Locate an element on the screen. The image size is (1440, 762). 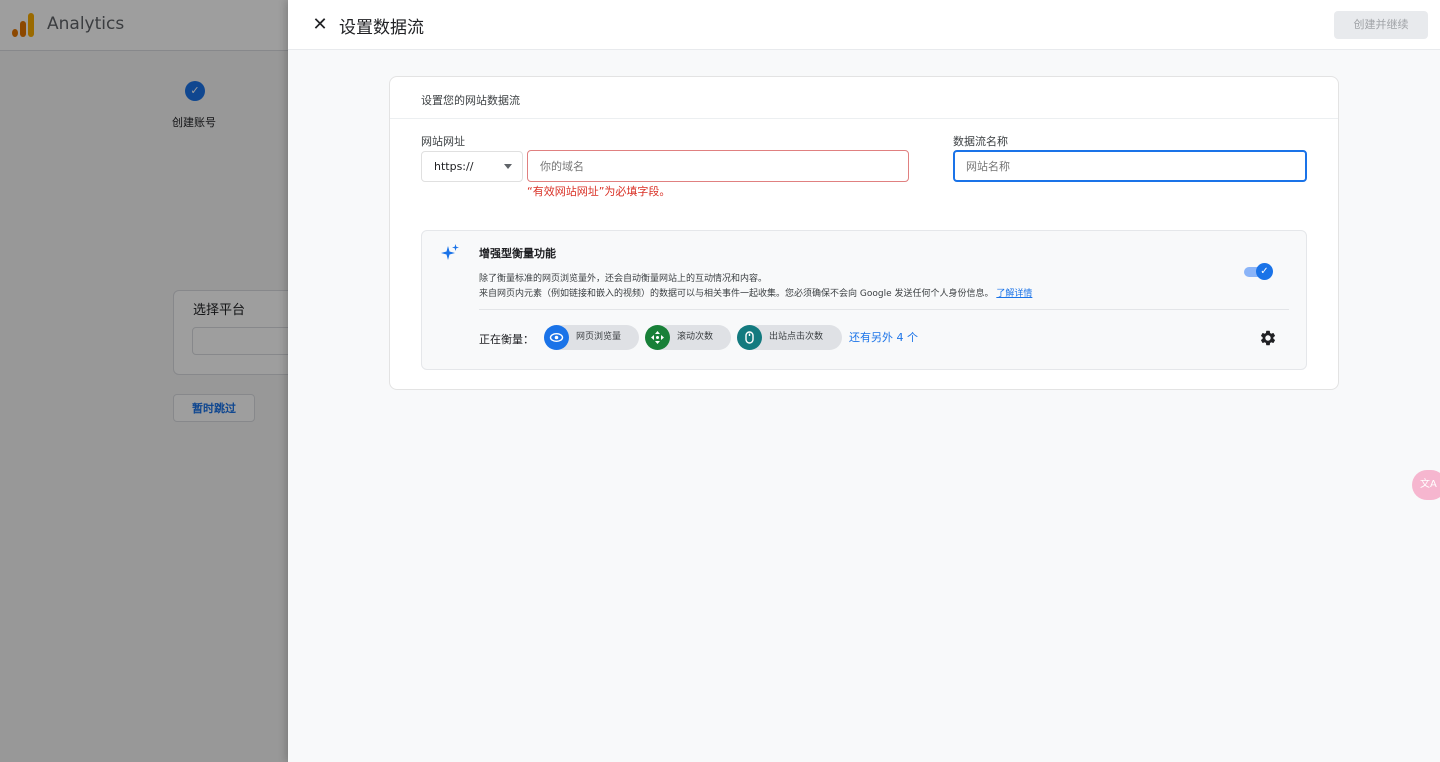
scroll-icon is located at coordinates (657, 337).